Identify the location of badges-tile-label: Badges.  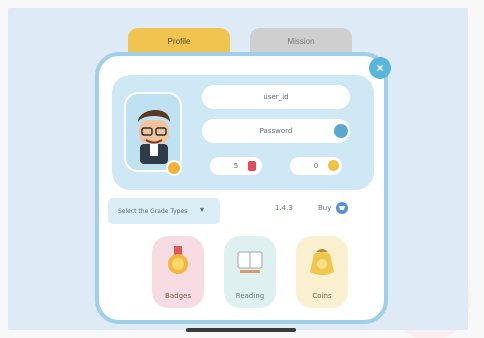
(178, 296).